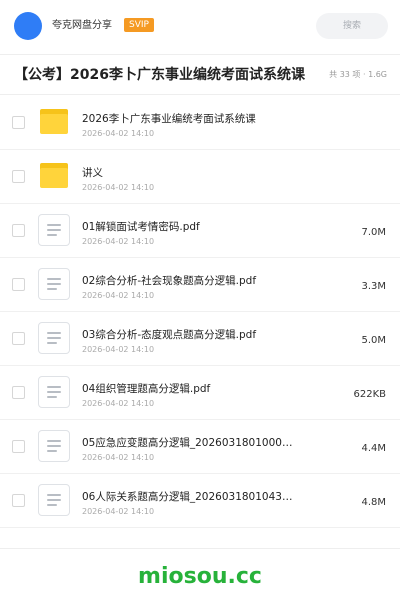 The image size is (400, 600). What do you see at coordinates (159, 75) in the screenshot?
I see `folder-title: 【公考】2026李卜广东事业编统考面试系统课` at bounding box center [159, 75].